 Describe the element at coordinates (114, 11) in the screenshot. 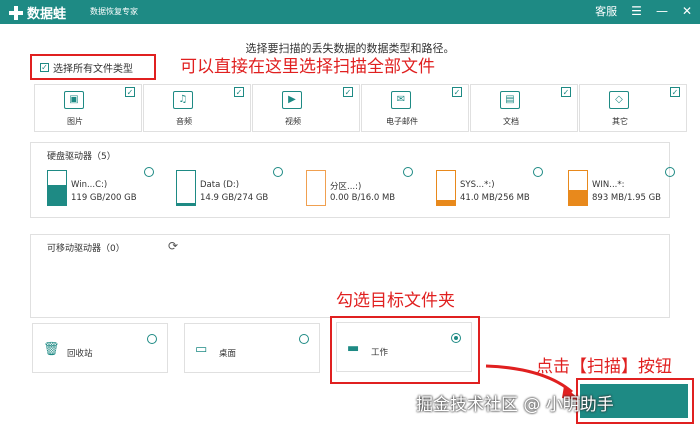

I see `app-subtitle: 数据恢复专家` at that location.